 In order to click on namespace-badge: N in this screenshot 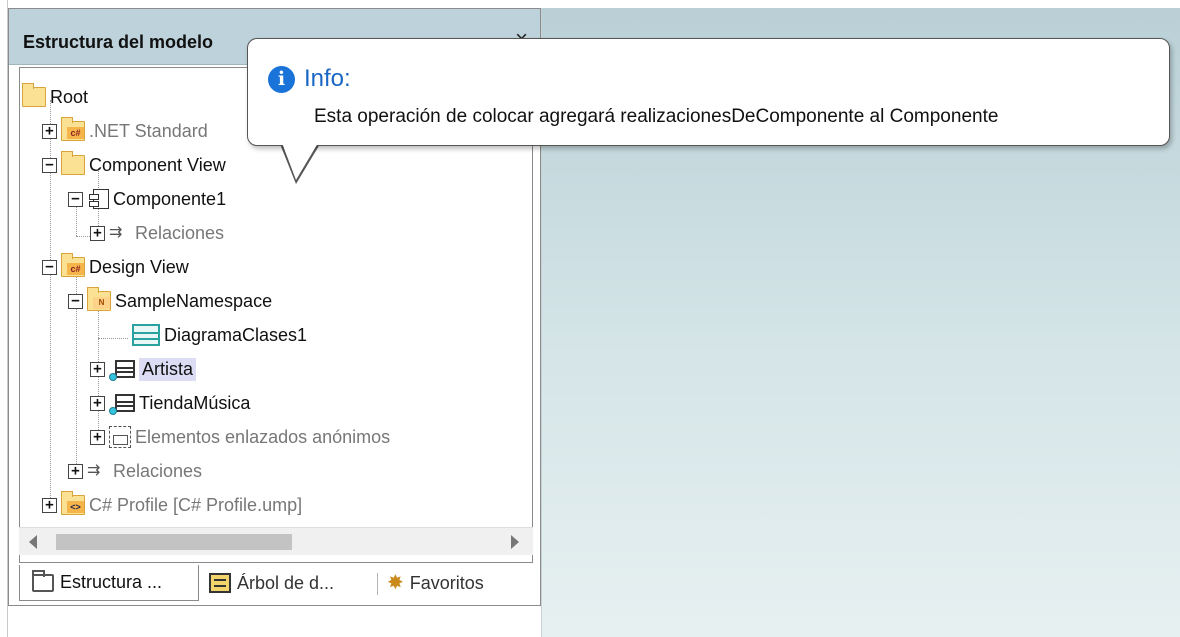, I will do `click(101, 303)`.